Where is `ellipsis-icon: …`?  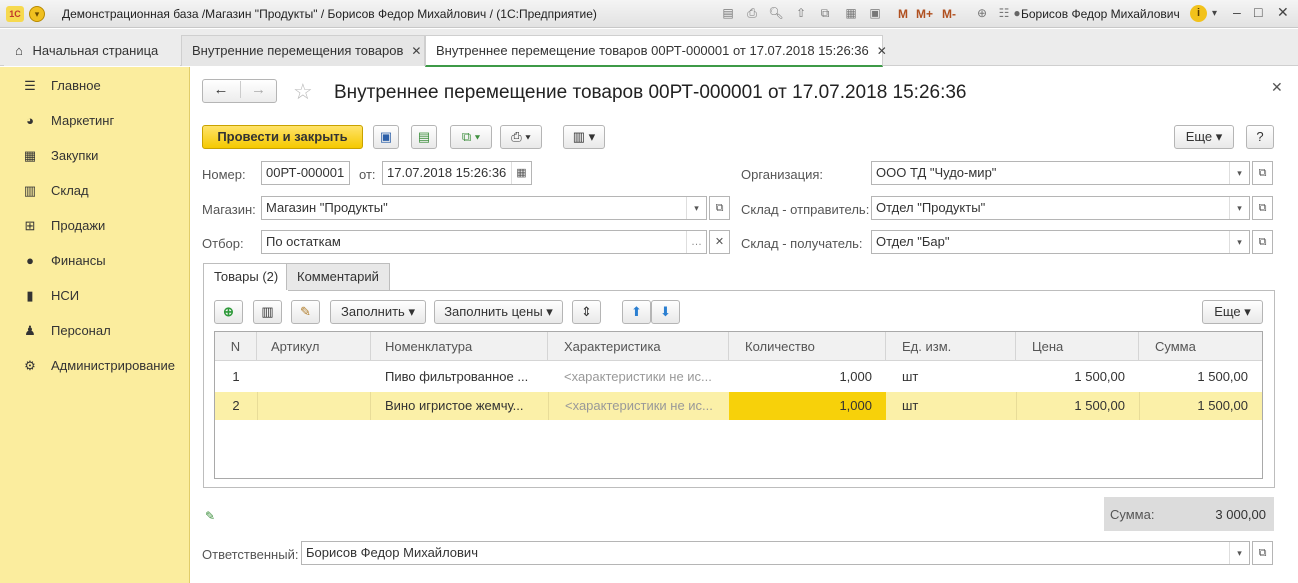 ellipsis-icon: … is located at coordinates (696, 242).